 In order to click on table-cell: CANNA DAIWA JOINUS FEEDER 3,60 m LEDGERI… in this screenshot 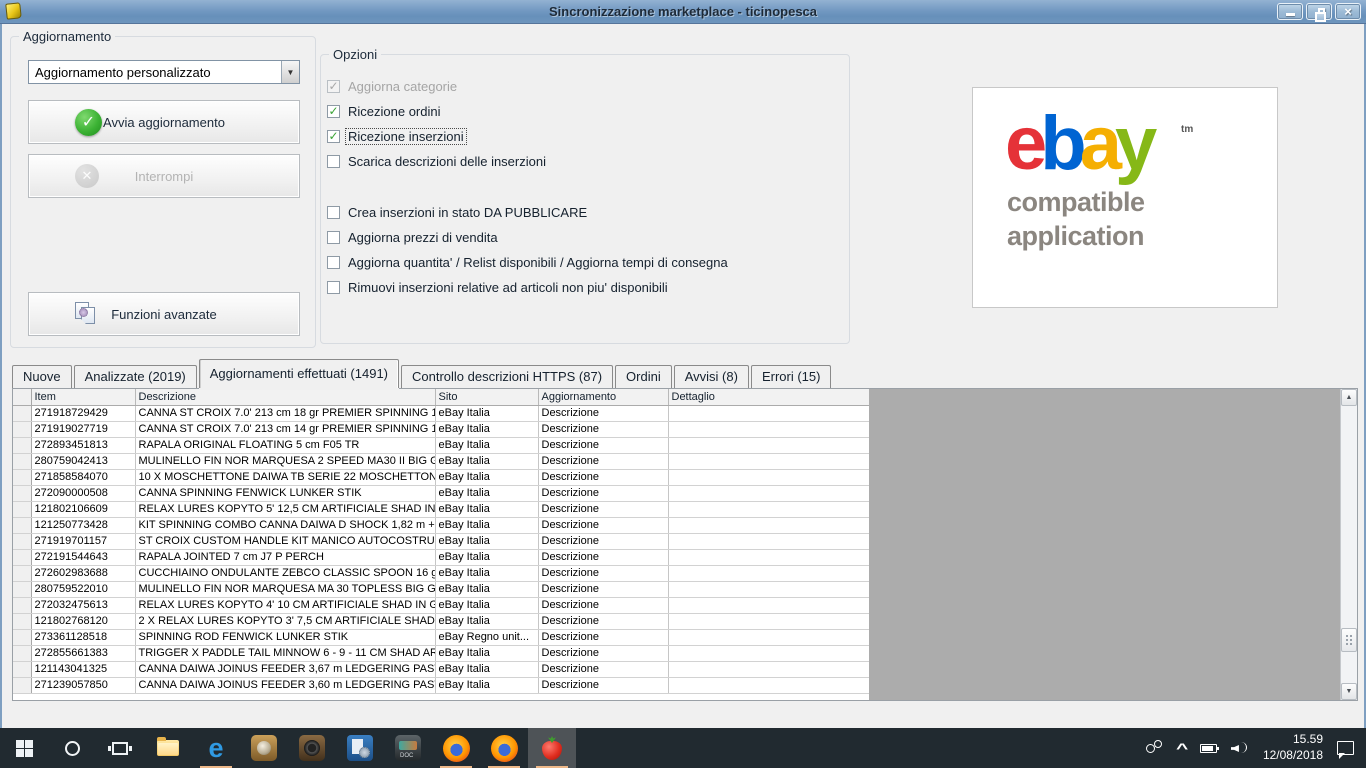, I will do `click(285, 685)`.